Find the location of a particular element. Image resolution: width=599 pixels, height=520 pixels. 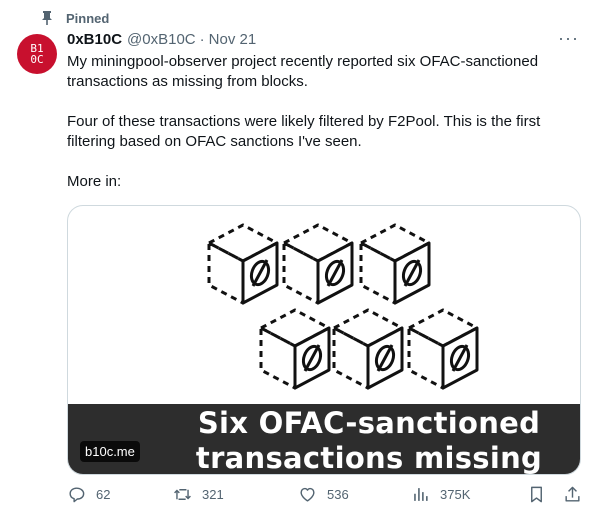

bookmark-button is located at coordinates (536, 494).